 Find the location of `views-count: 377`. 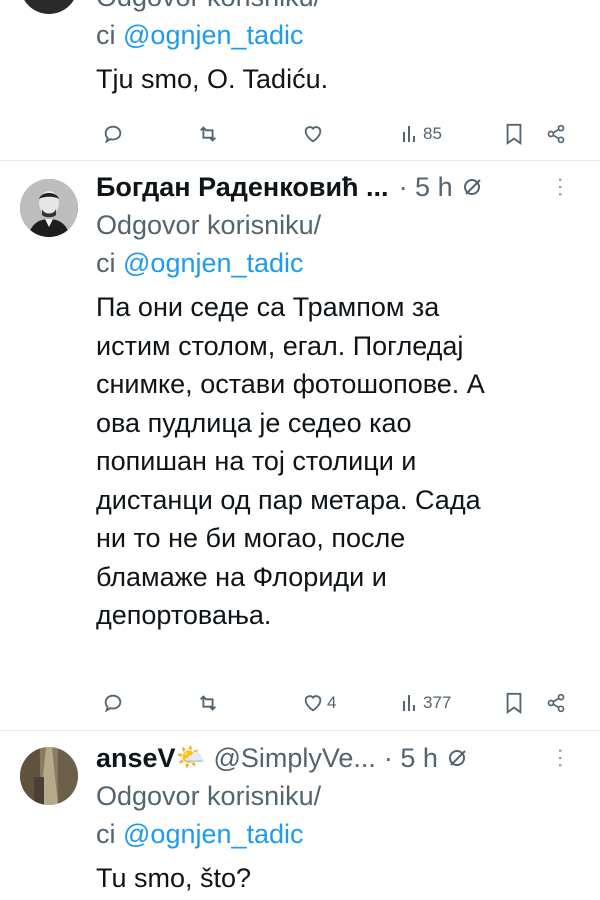

views-count: 377 is located at coordinates (437, 702).